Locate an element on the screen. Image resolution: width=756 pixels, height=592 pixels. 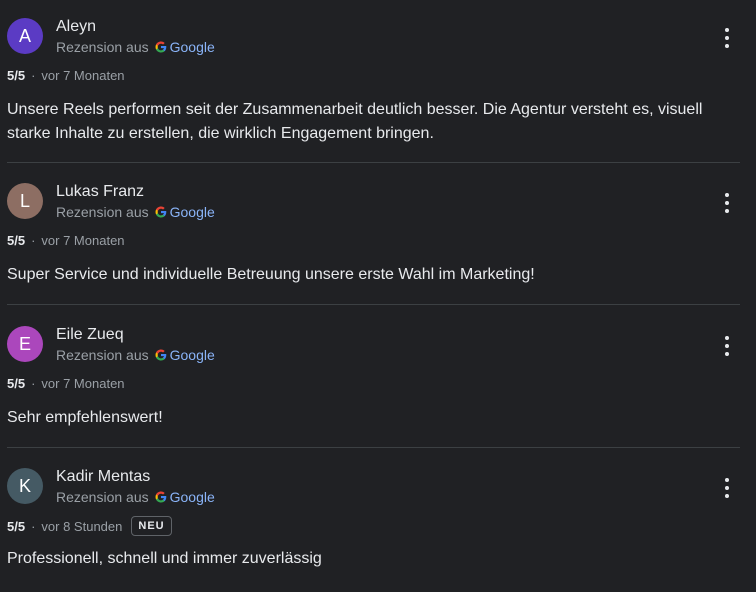
review-text: Sehr empfehlenswert! is located at coordinates (85, 417).